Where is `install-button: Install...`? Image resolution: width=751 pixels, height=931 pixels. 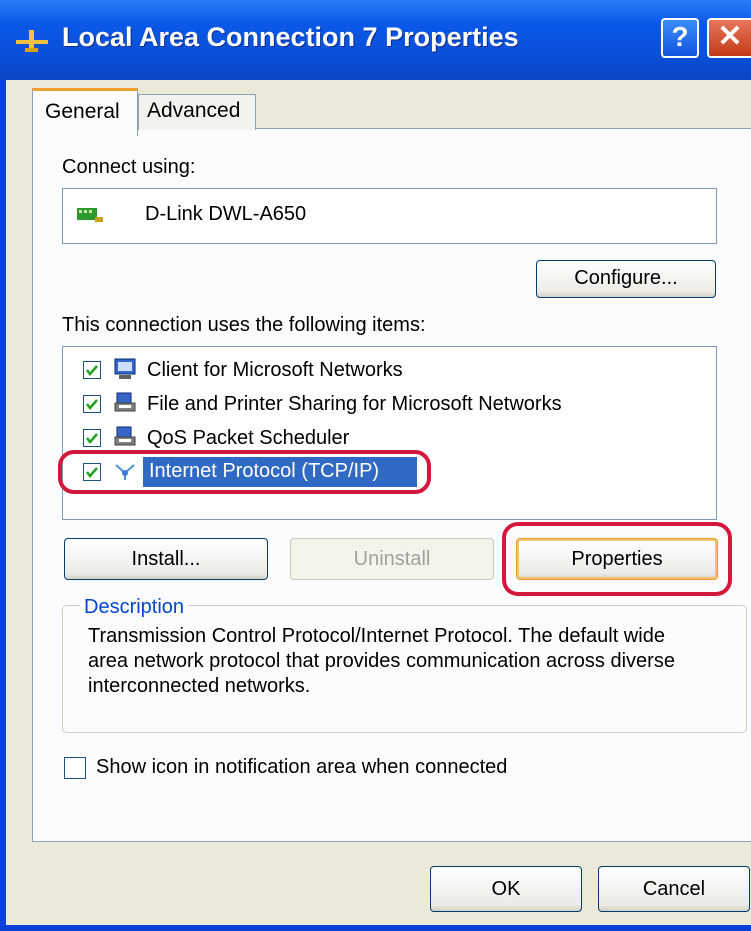
install-button: Install... is located at coordinates (166, 559).